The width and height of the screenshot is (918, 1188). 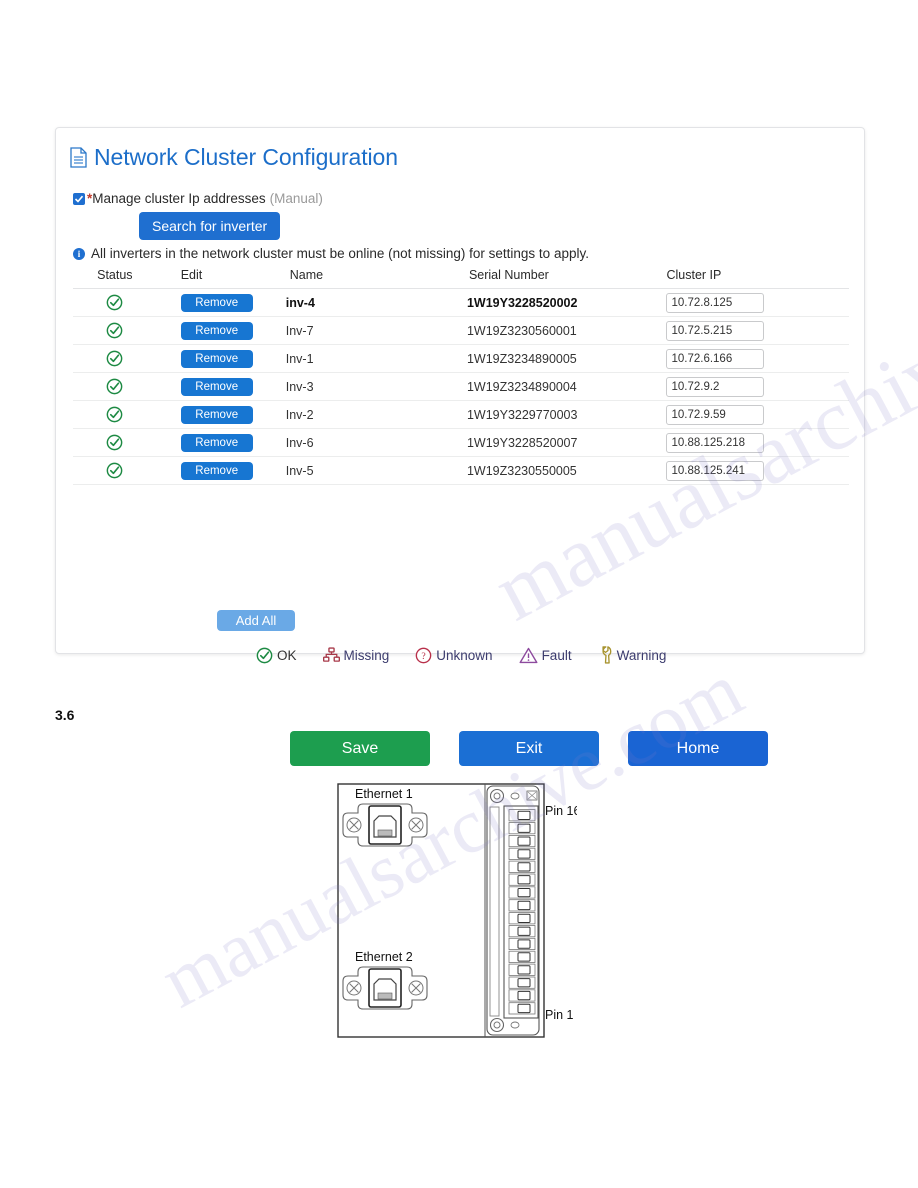 What do you see at coordinates (65, 715) in the screenshot?
I see `section-number: 3.6` at bounding box center [65, 715].